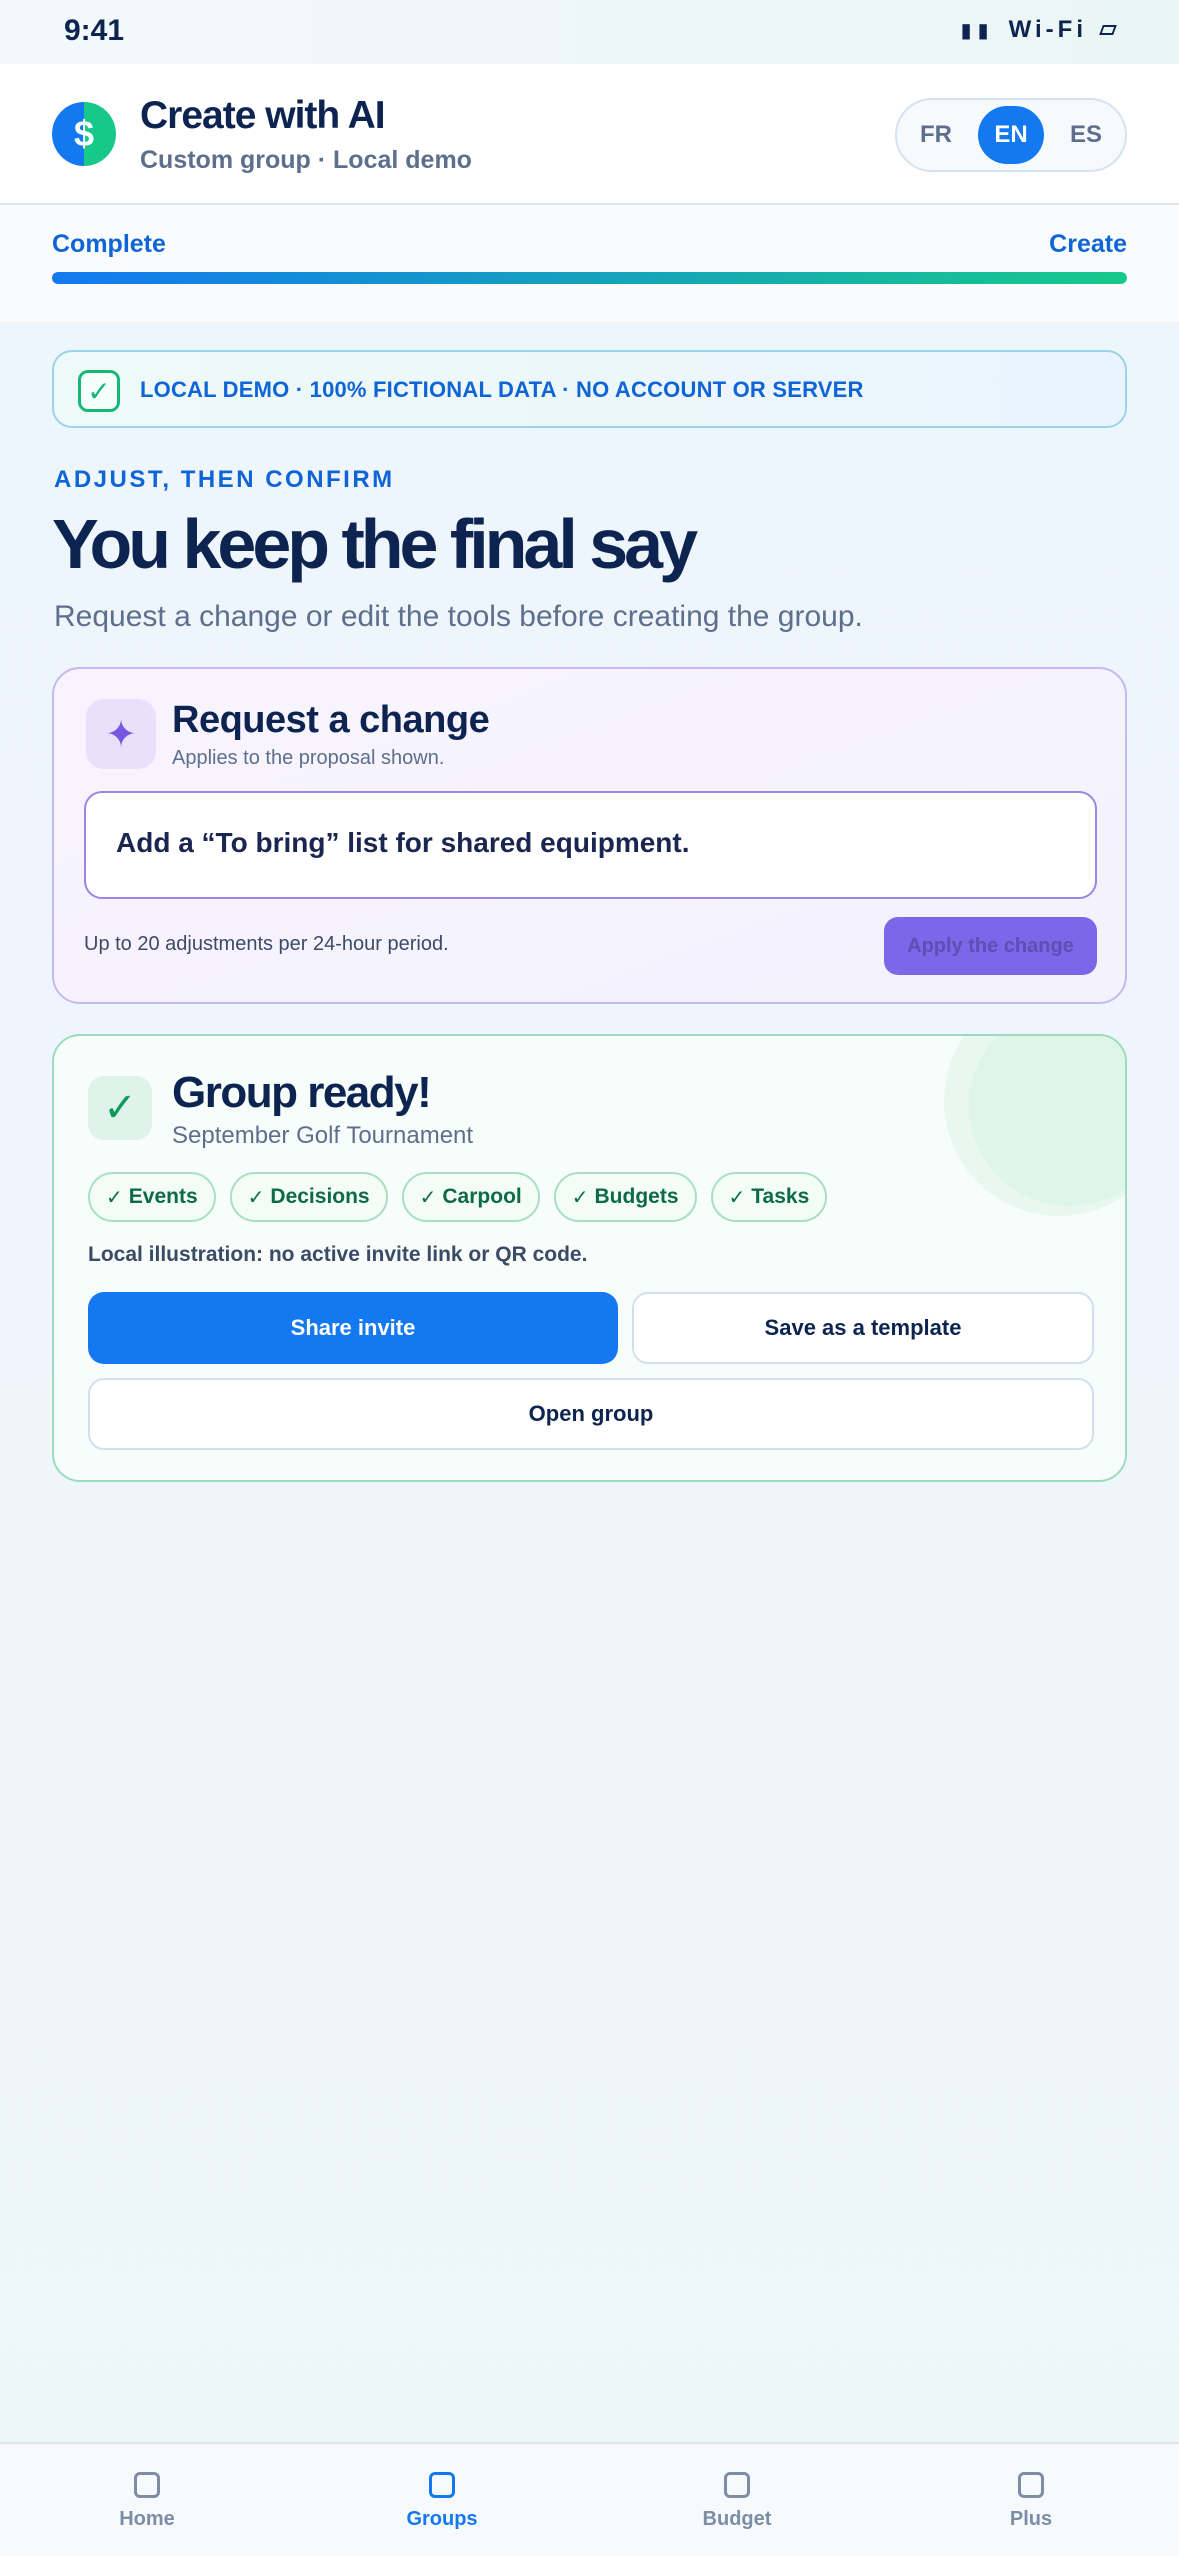  What do you see at coordinates (737, 2500) in the screenshot?
I see `tab-budget: Budget` at bounding box center [737, 2500].